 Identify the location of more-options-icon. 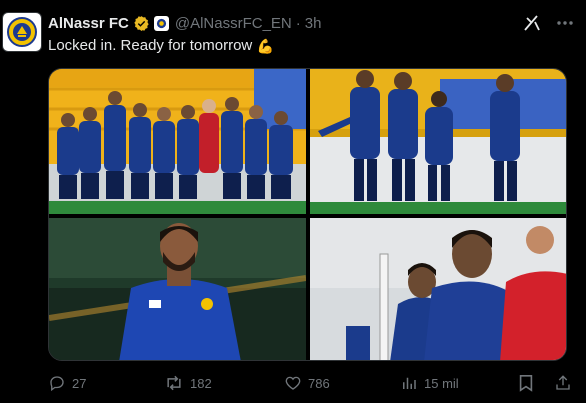
(565, 23).